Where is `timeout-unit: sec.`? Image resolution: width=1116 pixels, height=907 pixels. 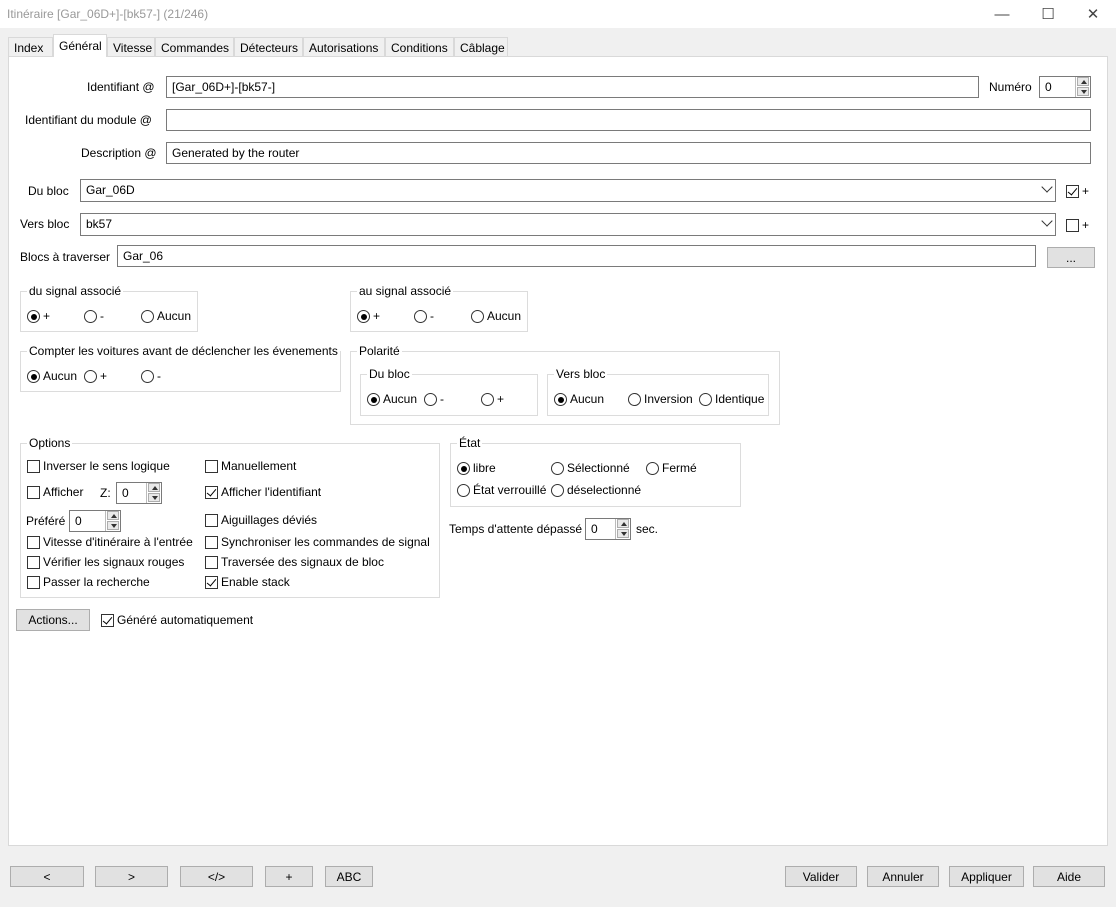
timeout-unit: sec. is located at coordinates (647, 529).